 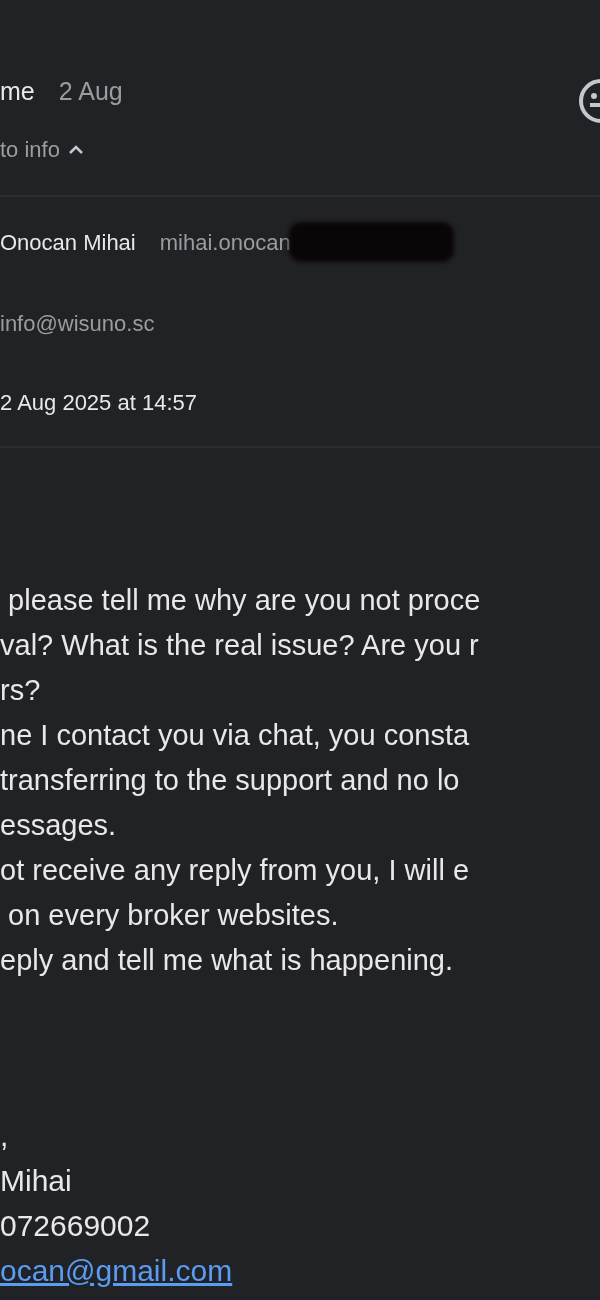 I want to click on signature-text: ,, so click(x=4, y=1136).